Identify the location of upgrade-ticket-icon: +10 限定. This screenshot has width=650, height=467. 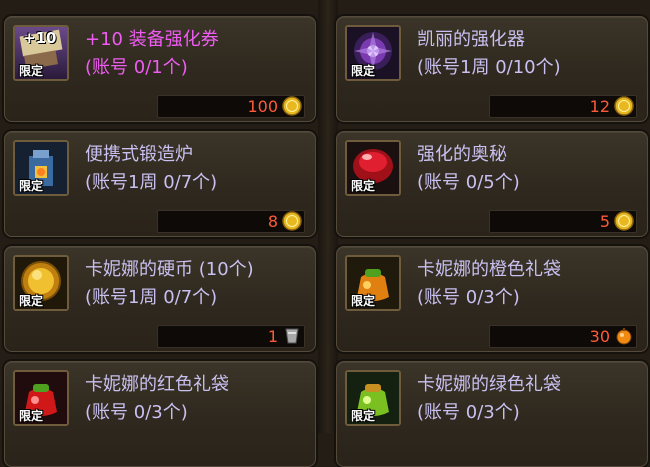
(41, 53).